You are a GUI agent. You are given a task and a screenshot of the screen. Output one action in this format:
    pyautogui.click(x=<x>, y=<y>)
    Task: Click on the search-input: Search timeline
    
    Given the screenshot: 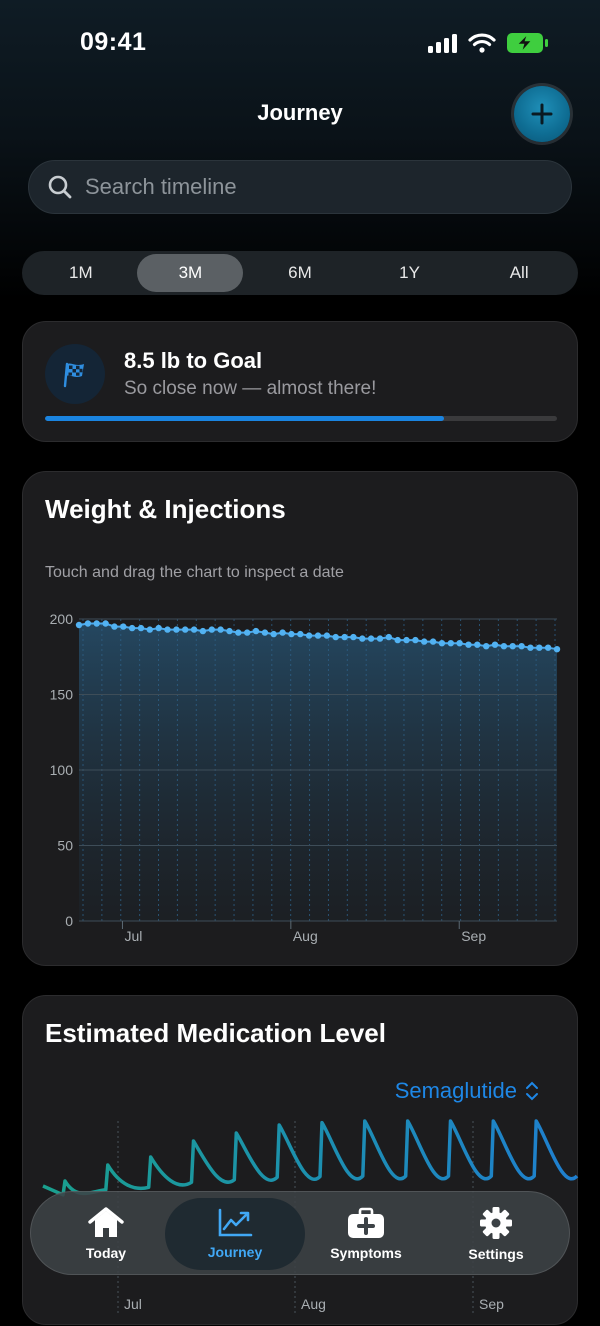 What is the action you would take?
    pyautogui.click(x=300, y=187)
    